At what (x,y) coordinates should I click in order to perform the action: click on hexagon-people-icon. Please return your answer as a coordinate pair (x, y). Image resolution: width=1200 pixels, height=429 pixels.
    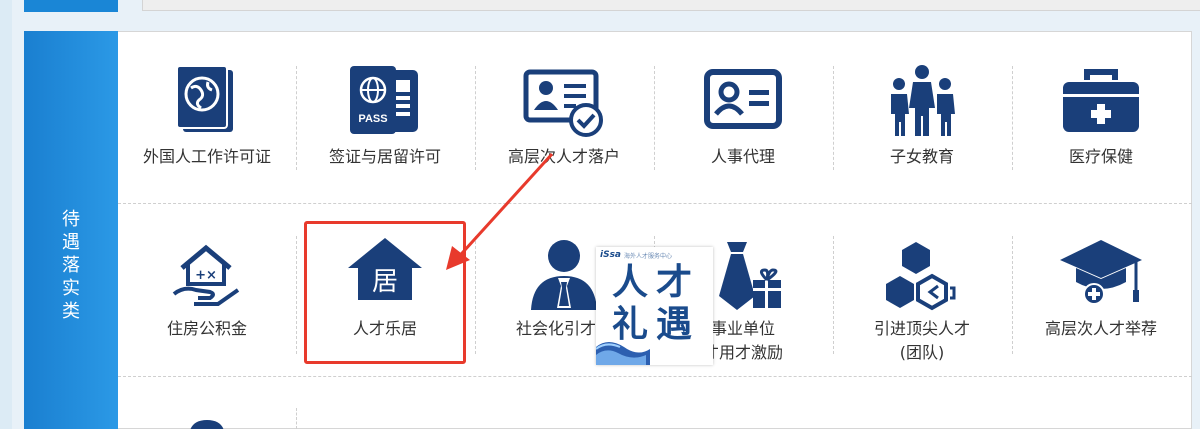
    Looking at the image, I should click on (921, 276).